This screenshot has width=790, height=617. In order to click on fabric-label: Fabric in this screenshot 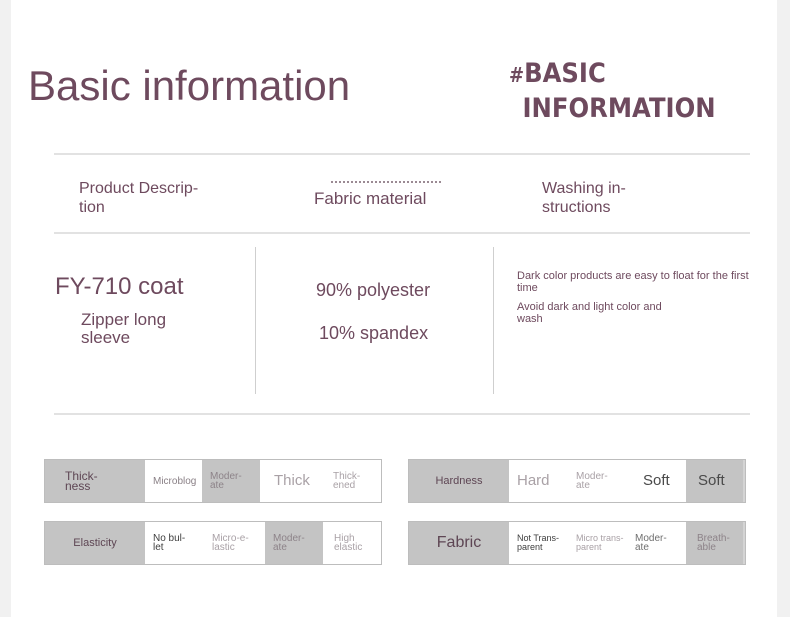, I will do `click(459, 543)`.